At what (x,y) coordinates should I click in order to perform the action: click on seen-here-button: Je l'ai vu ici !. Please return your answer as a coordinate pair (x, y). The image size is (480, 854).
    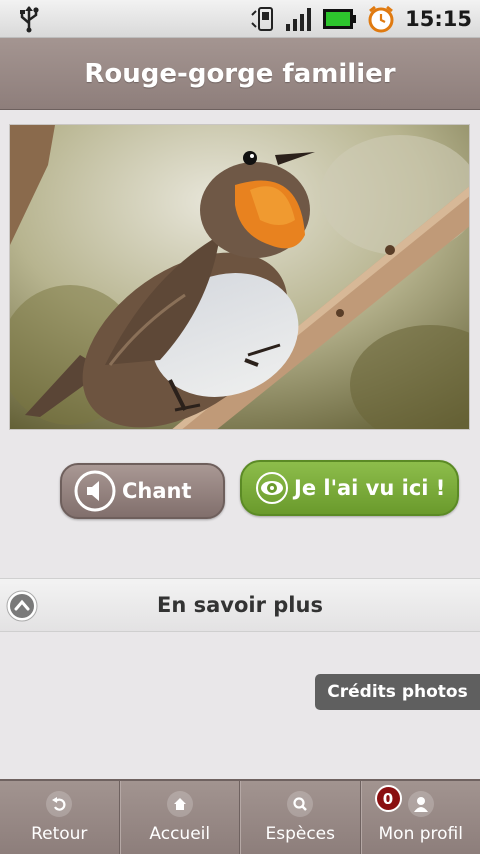
    Looking at the image, I should click on (349, 488).